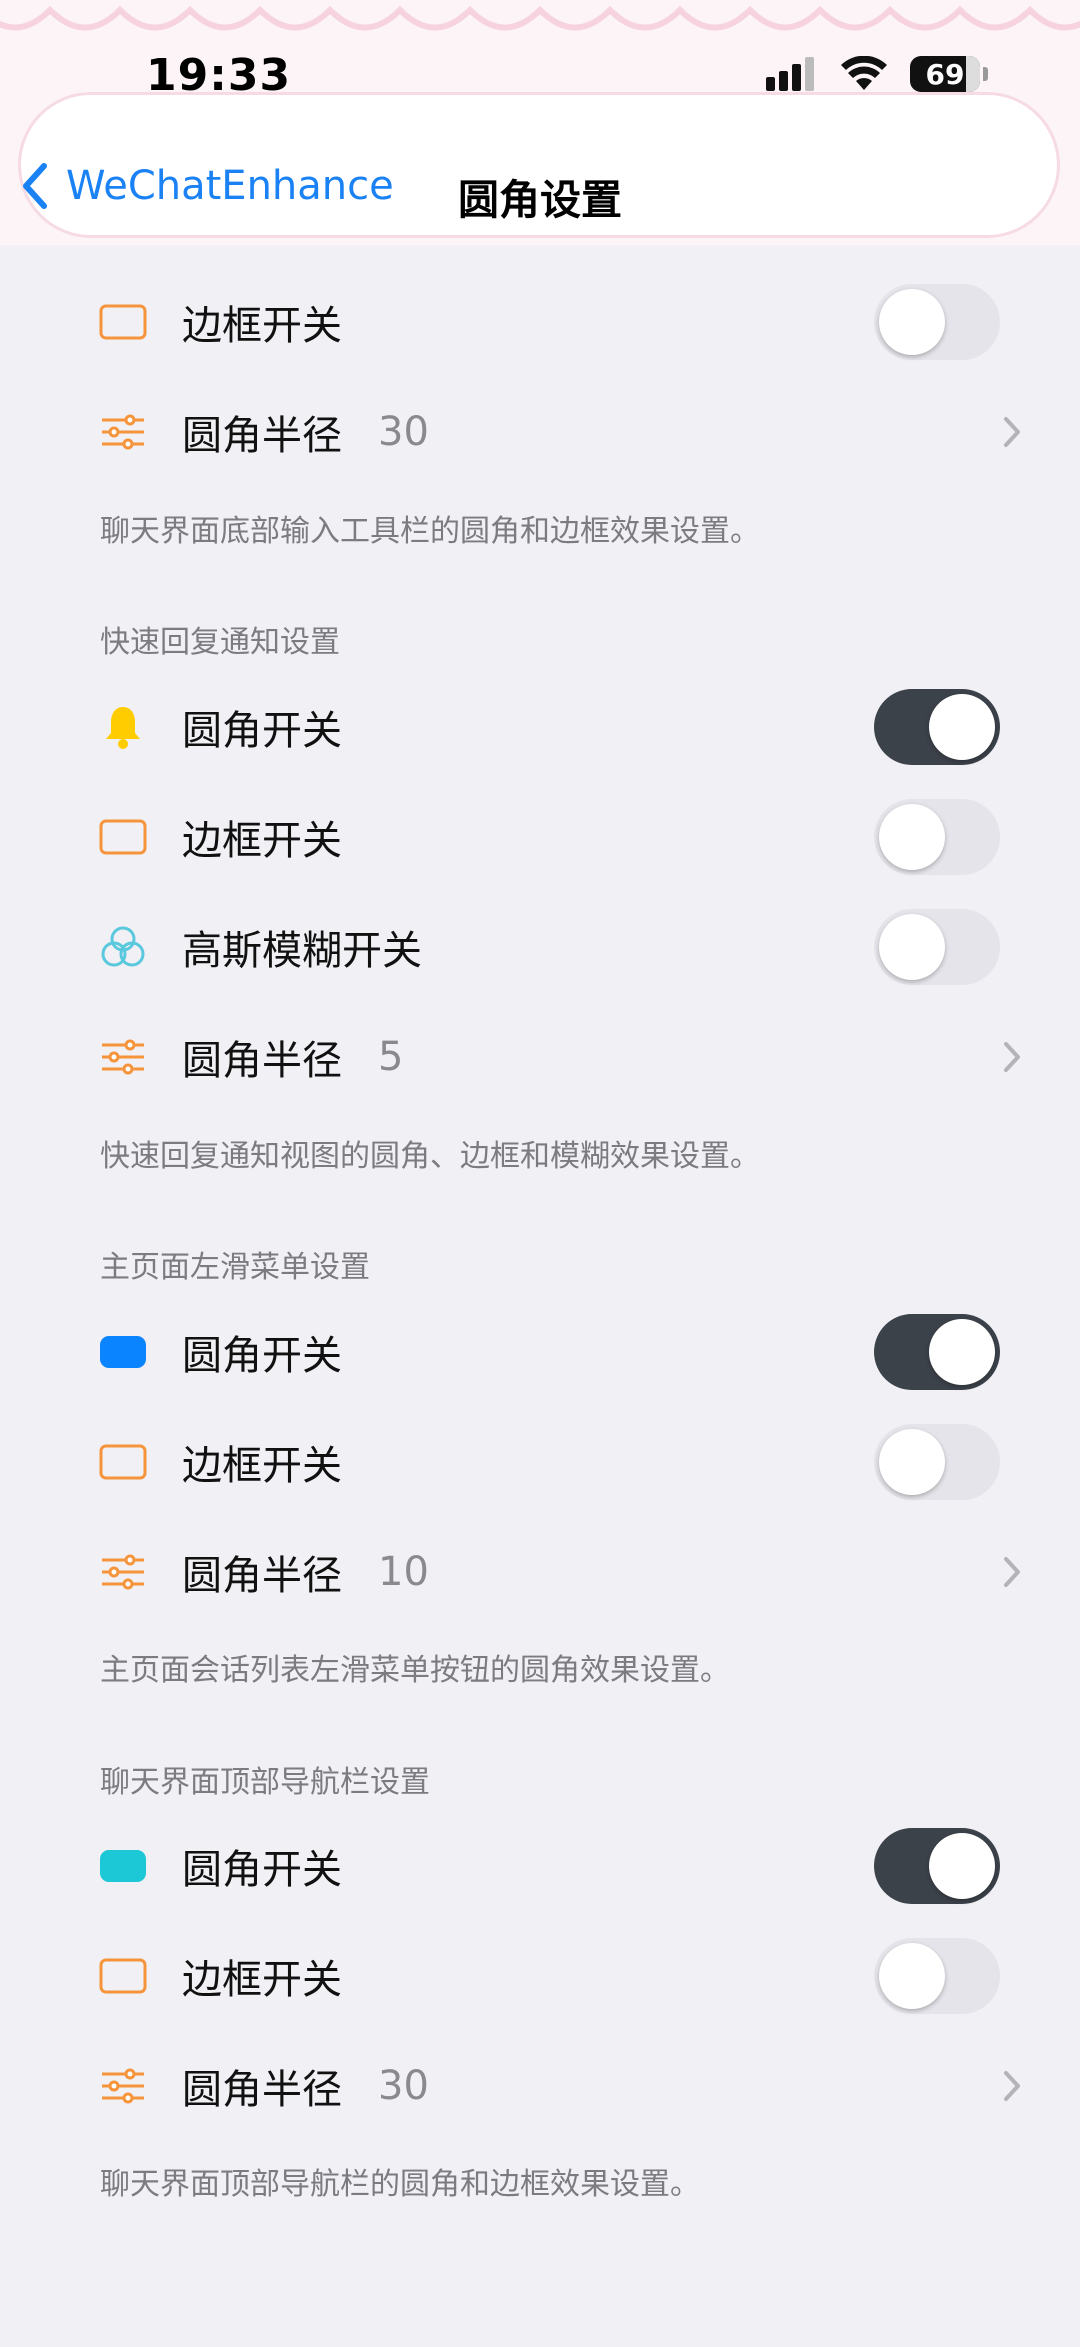 This screenshot has width=1080, height=2347. I want to click on navbar-radius-row: 圆角半径 30, so click(540, 2086).